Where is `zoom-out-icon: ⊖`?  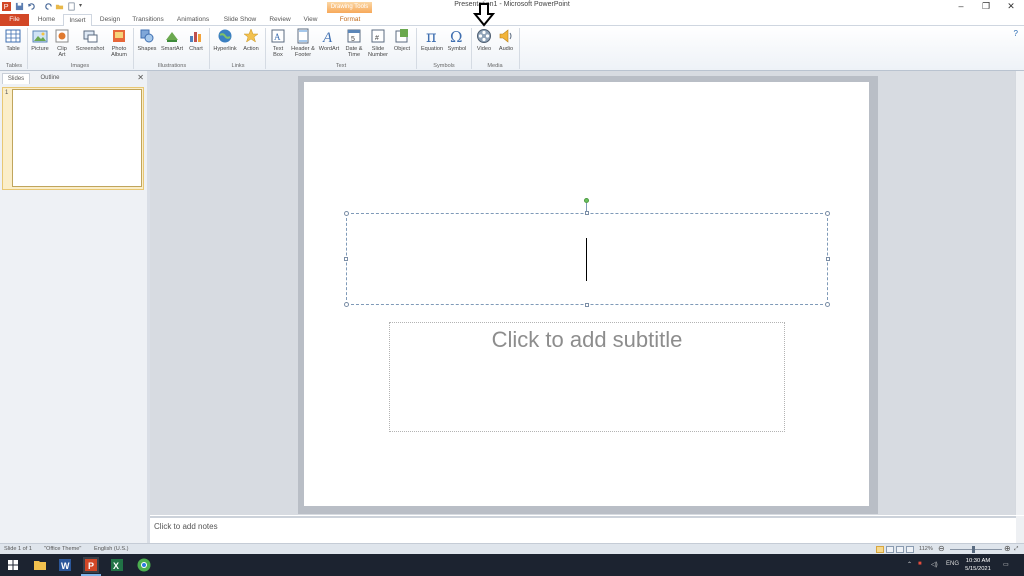
zoom-out-icon: ⊖ is located at coordinates (941, 548).